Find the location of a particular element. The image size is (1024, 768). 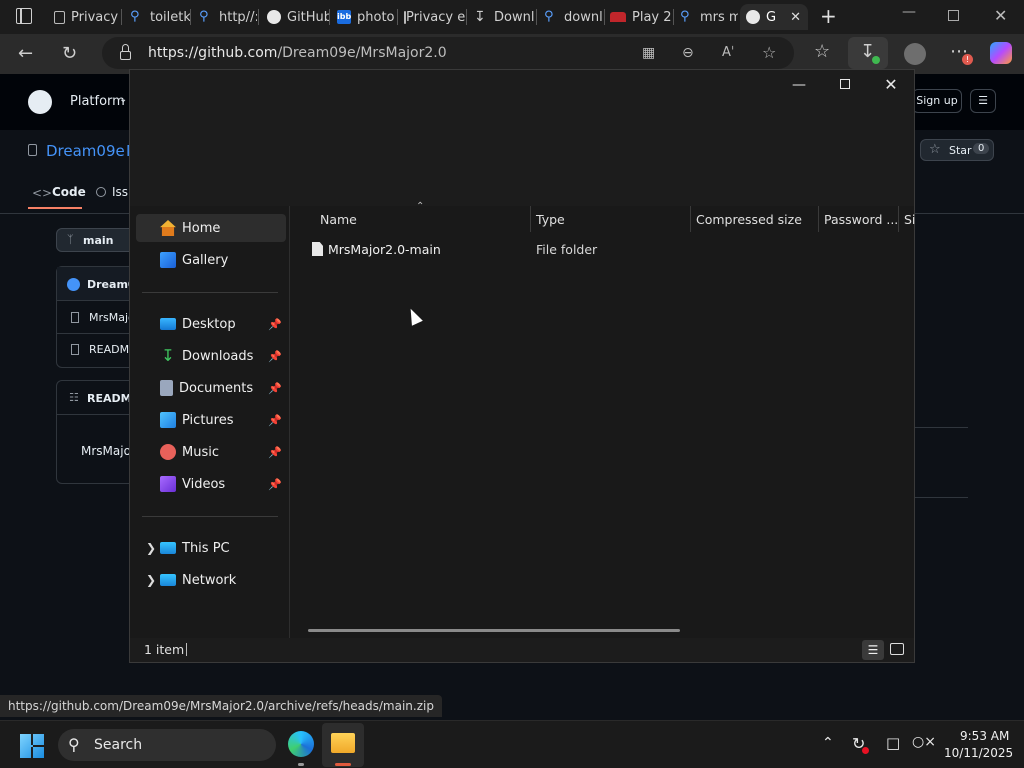

tab-label: Privacy erro is located at coordinates (436, 17).